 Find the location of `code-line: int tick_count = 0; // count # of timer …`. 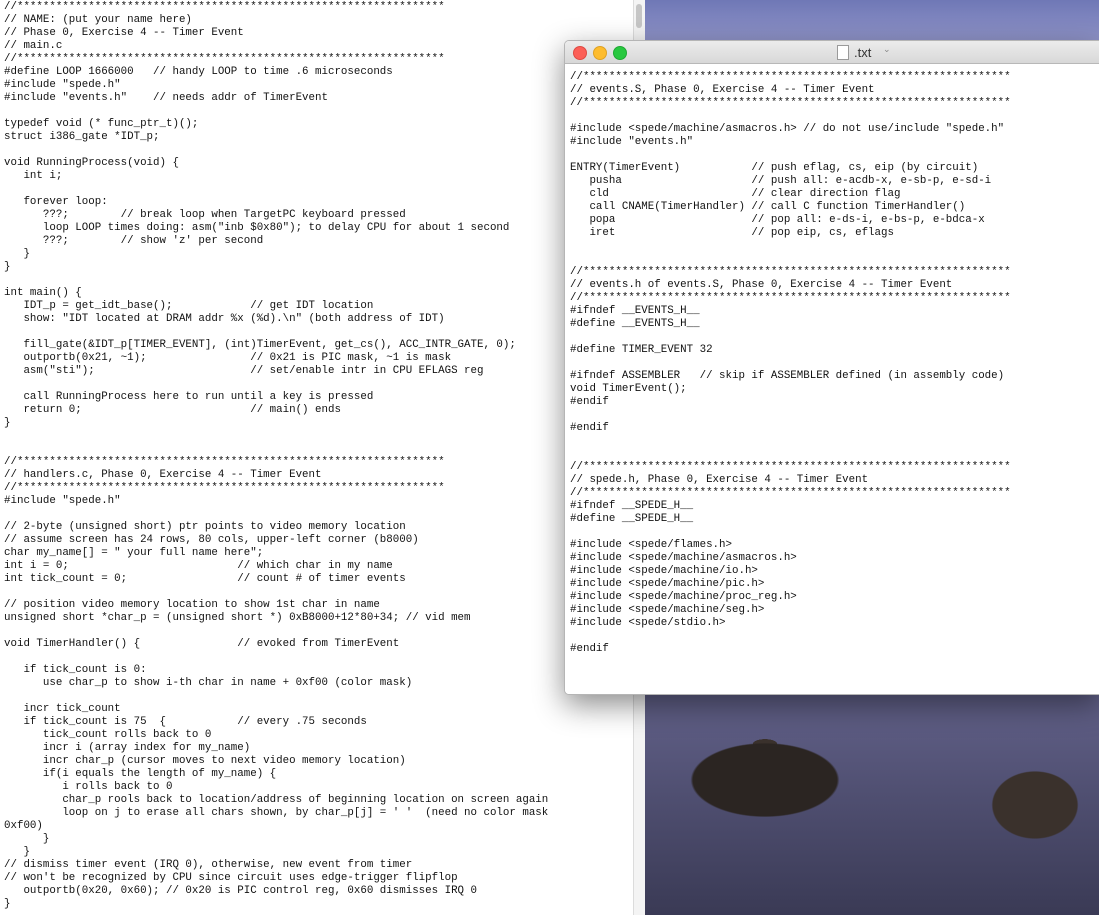

code-line: int tick_count = 0; // count # of timer … is located at coordinates (205, 579).